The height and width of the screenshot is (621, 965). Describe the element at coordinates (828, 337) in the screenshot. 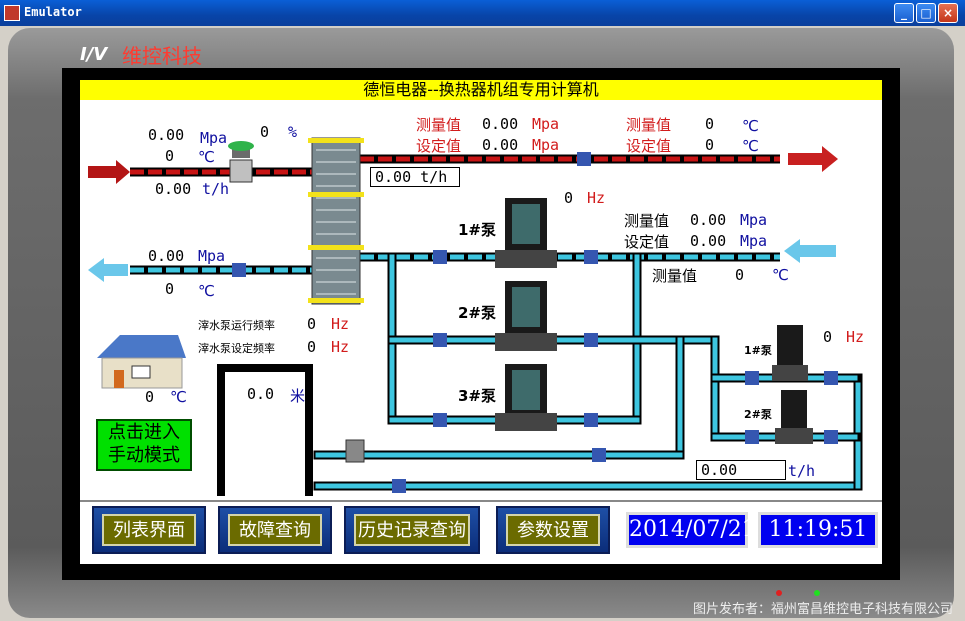

I see `makeup-pump-freq: 0` at that location.